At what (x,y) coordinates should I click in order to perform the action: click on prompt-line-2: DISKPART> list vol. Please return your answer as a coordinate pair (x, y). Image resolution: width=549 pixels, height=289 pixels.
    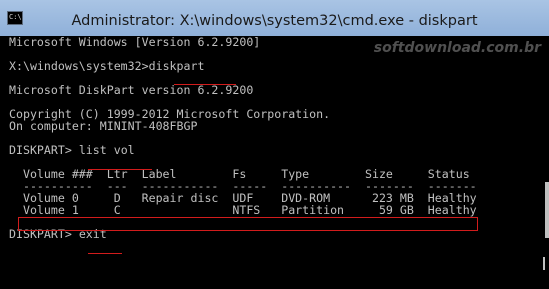
    Looking at the image, I should click on (279, 150).